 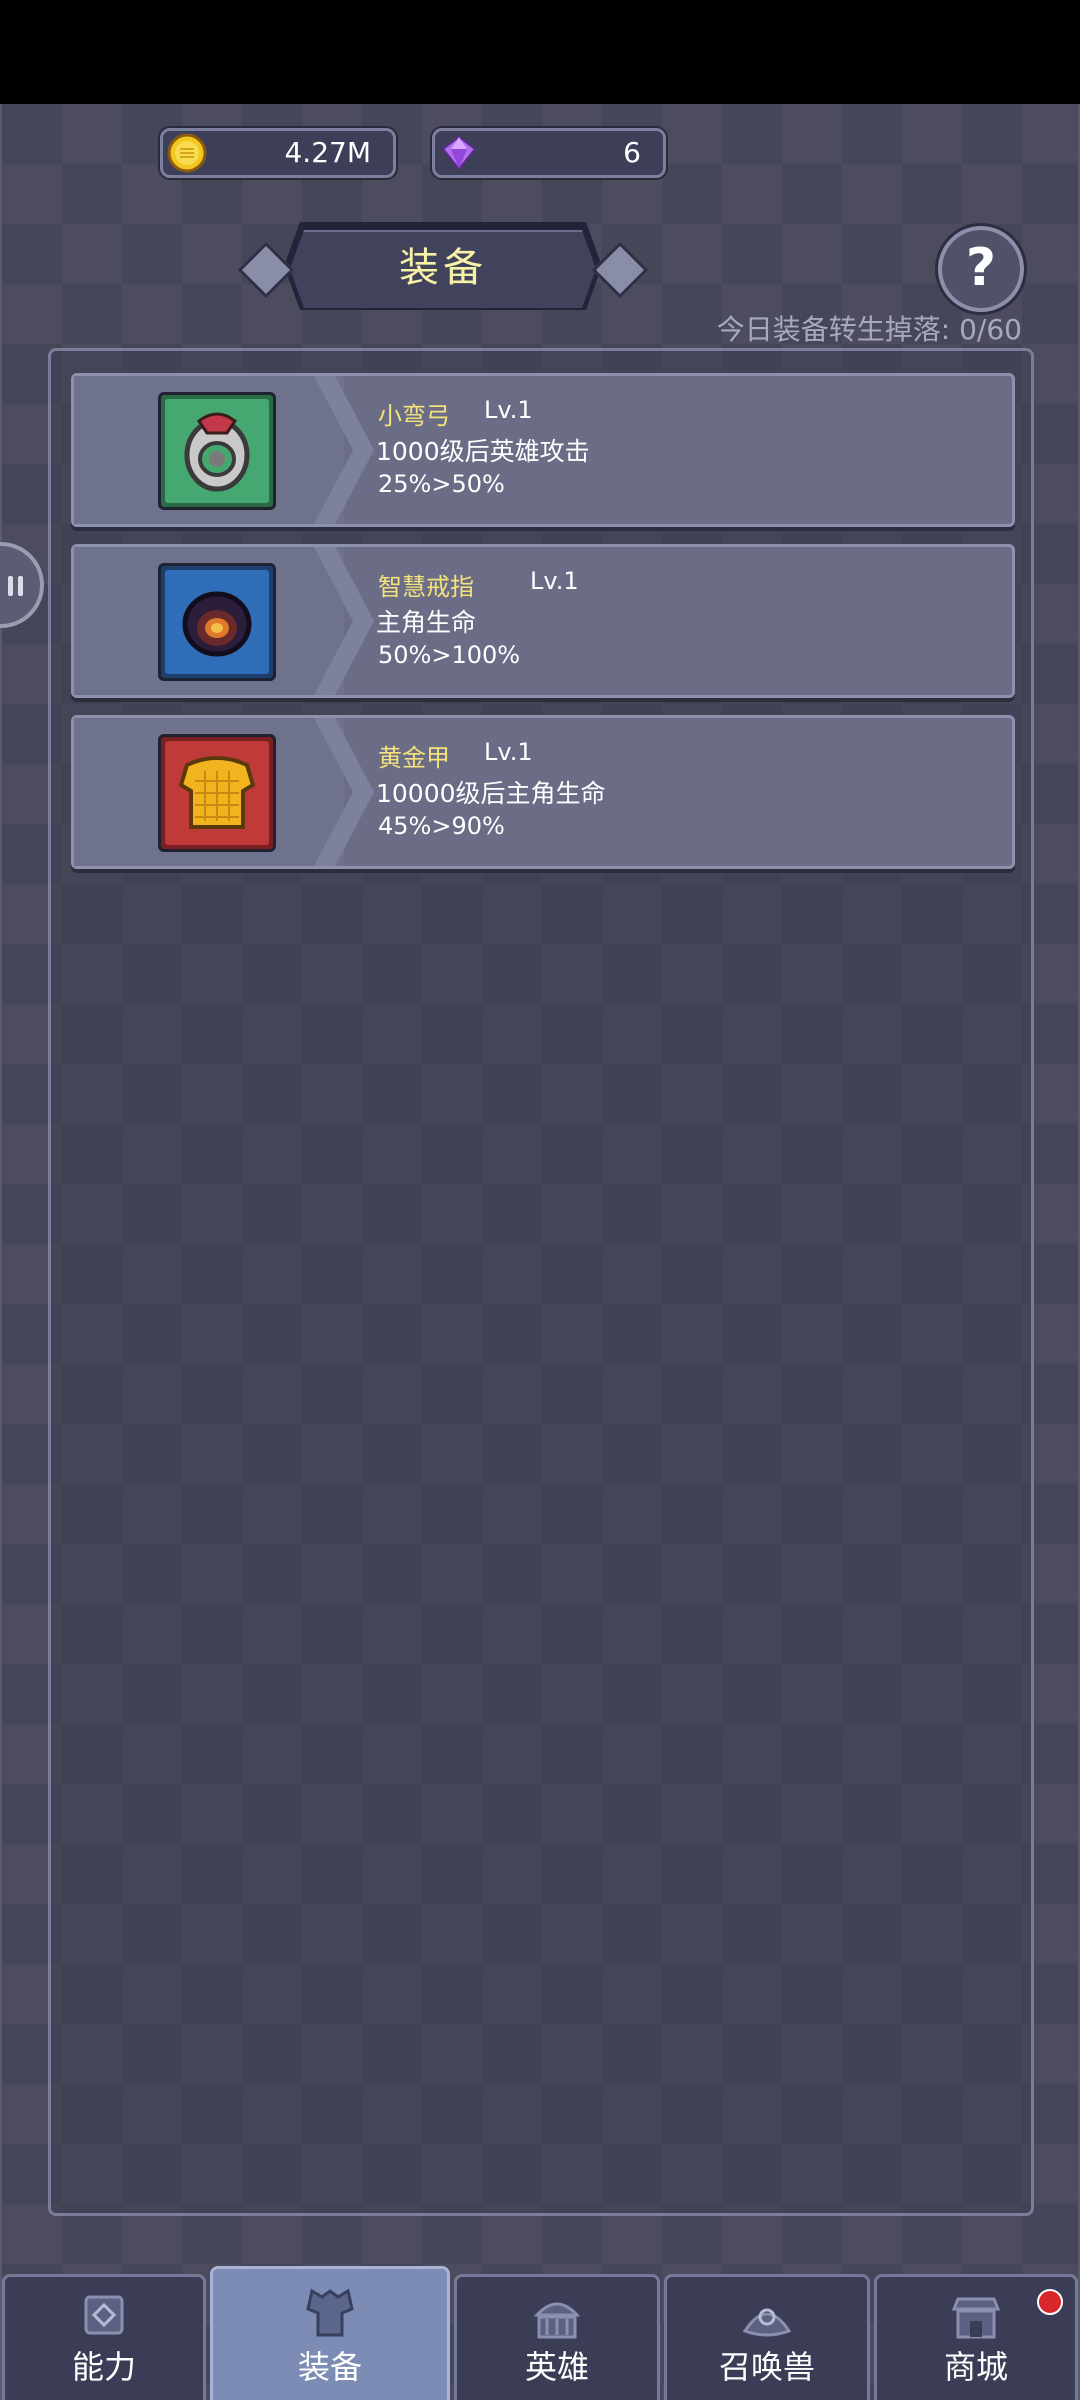 I want to click on notification-badge, so click(x=1050, y=2302).